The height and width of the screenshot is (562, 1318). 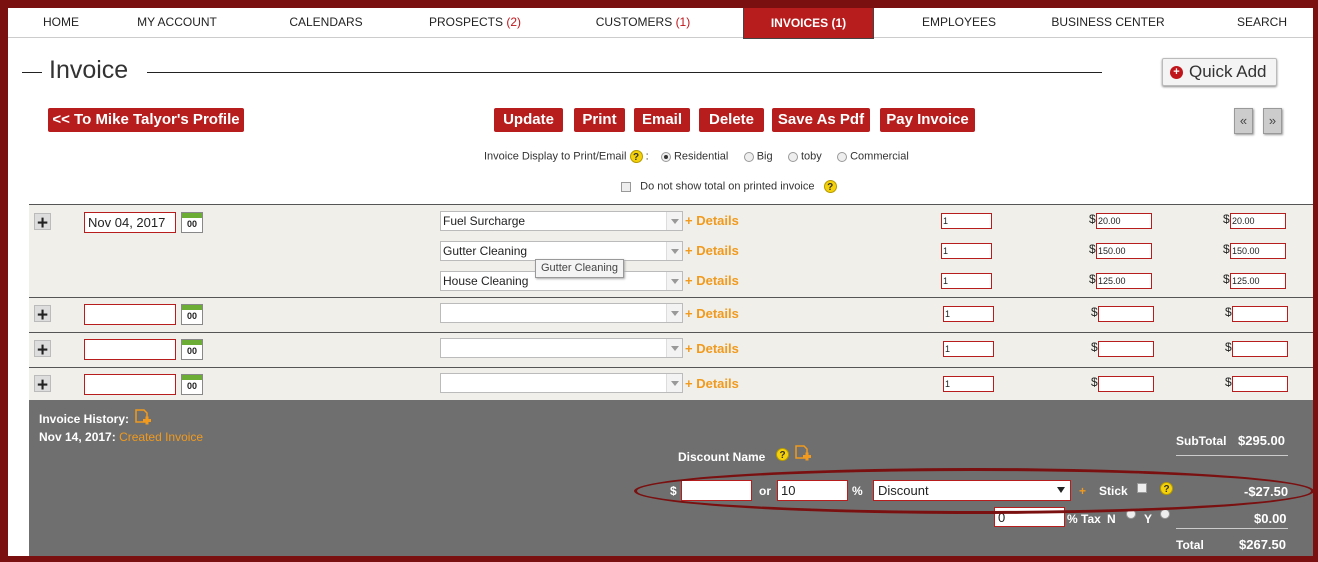 What do you see at coordinates (528, 120) in the screenshot?
I see `update-button: Update` at bounding box center [528, 120].